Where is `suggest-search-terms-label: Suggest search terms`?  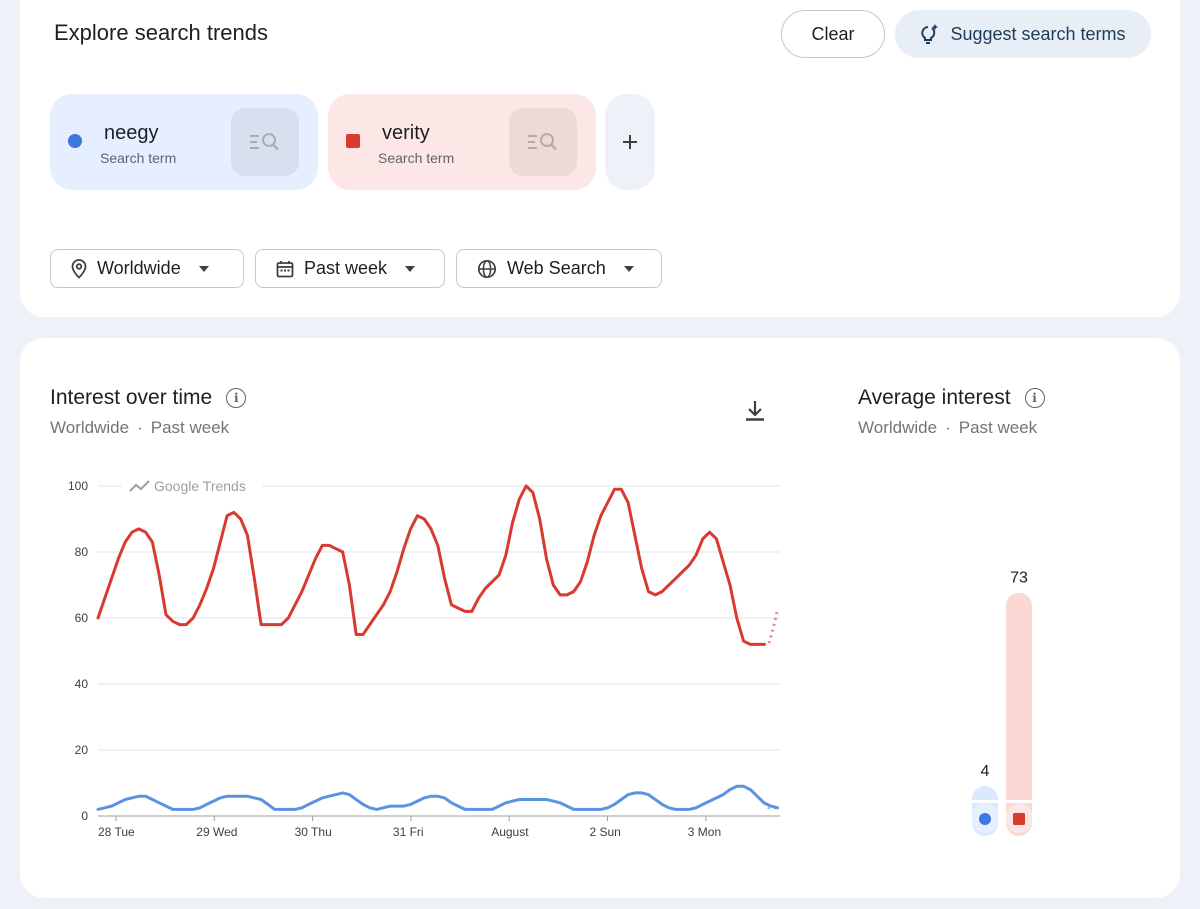 suggest-search-terms-label: Suggest search terms is located at coordinates (1038, 33).